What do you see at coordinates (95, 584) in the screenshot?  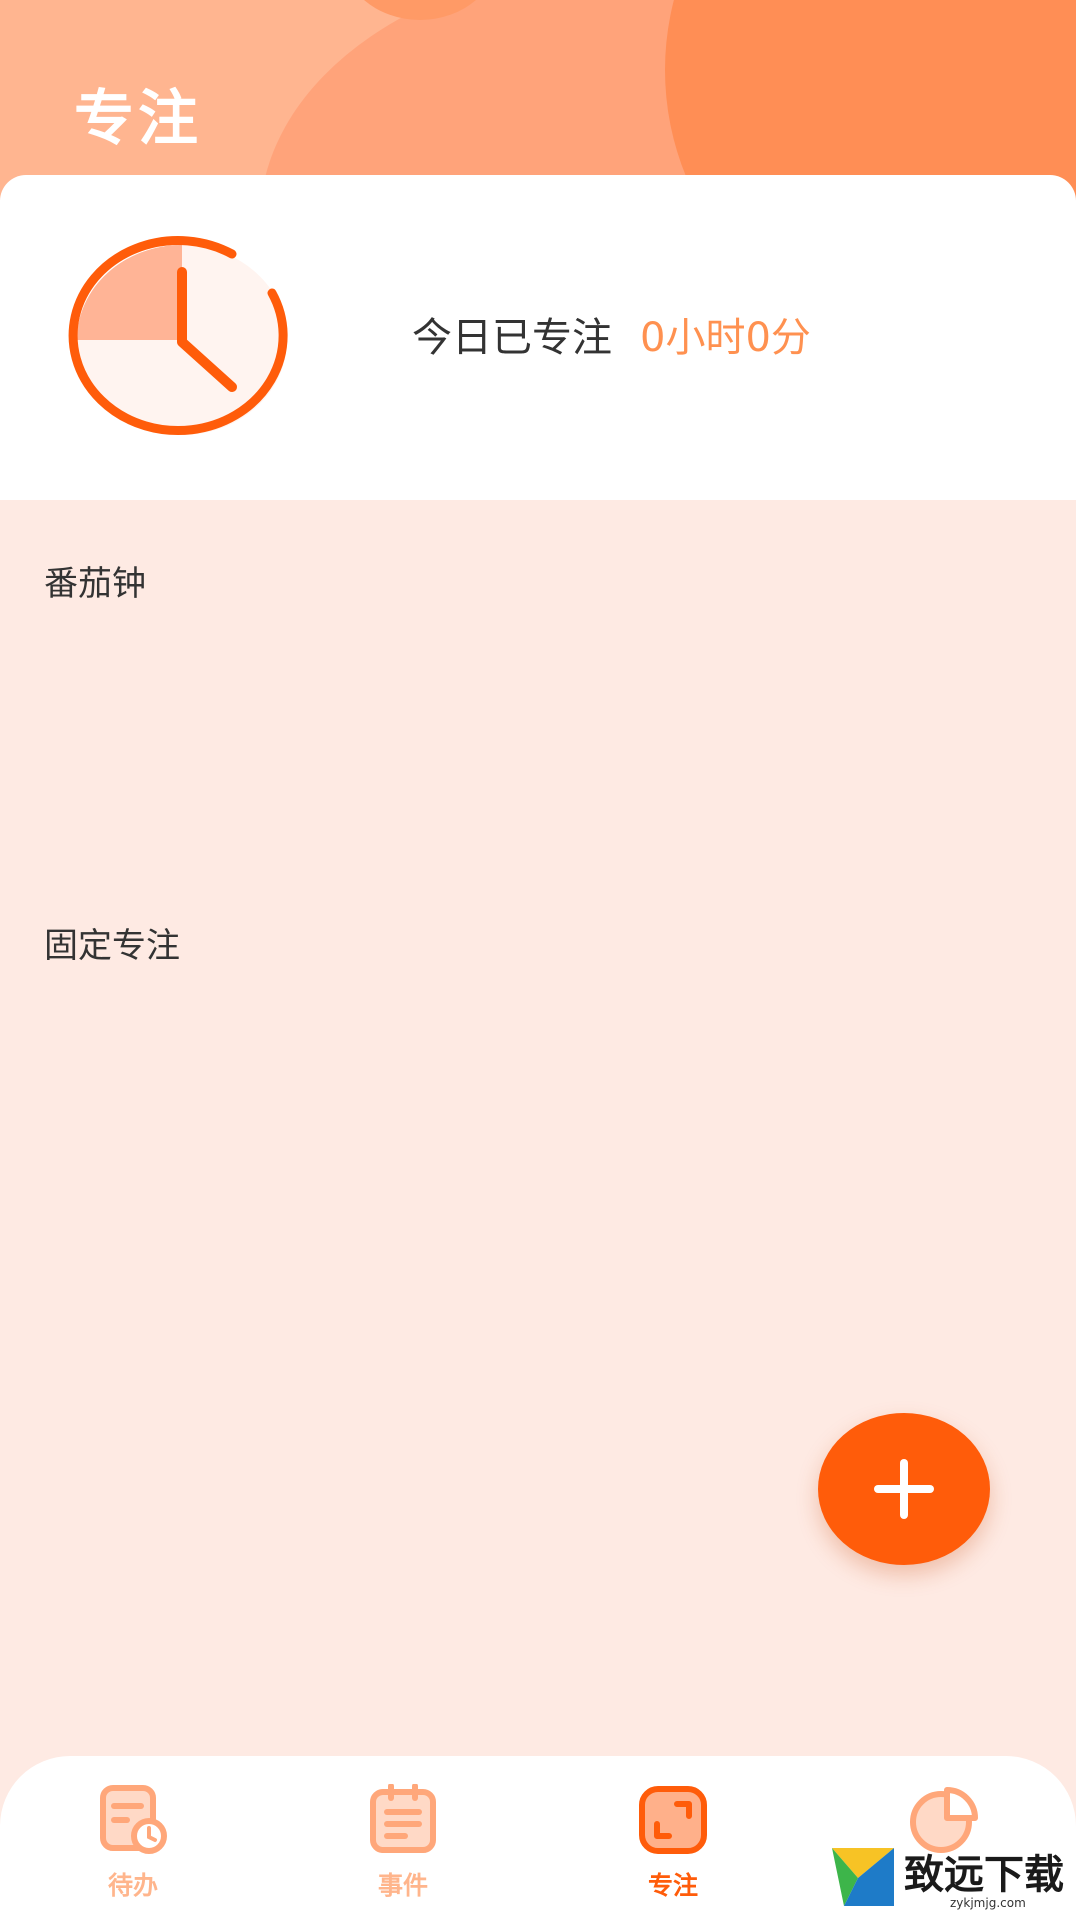 I see `section-title-pomodoro: 番茄钟` at bounding box center [95, 584].